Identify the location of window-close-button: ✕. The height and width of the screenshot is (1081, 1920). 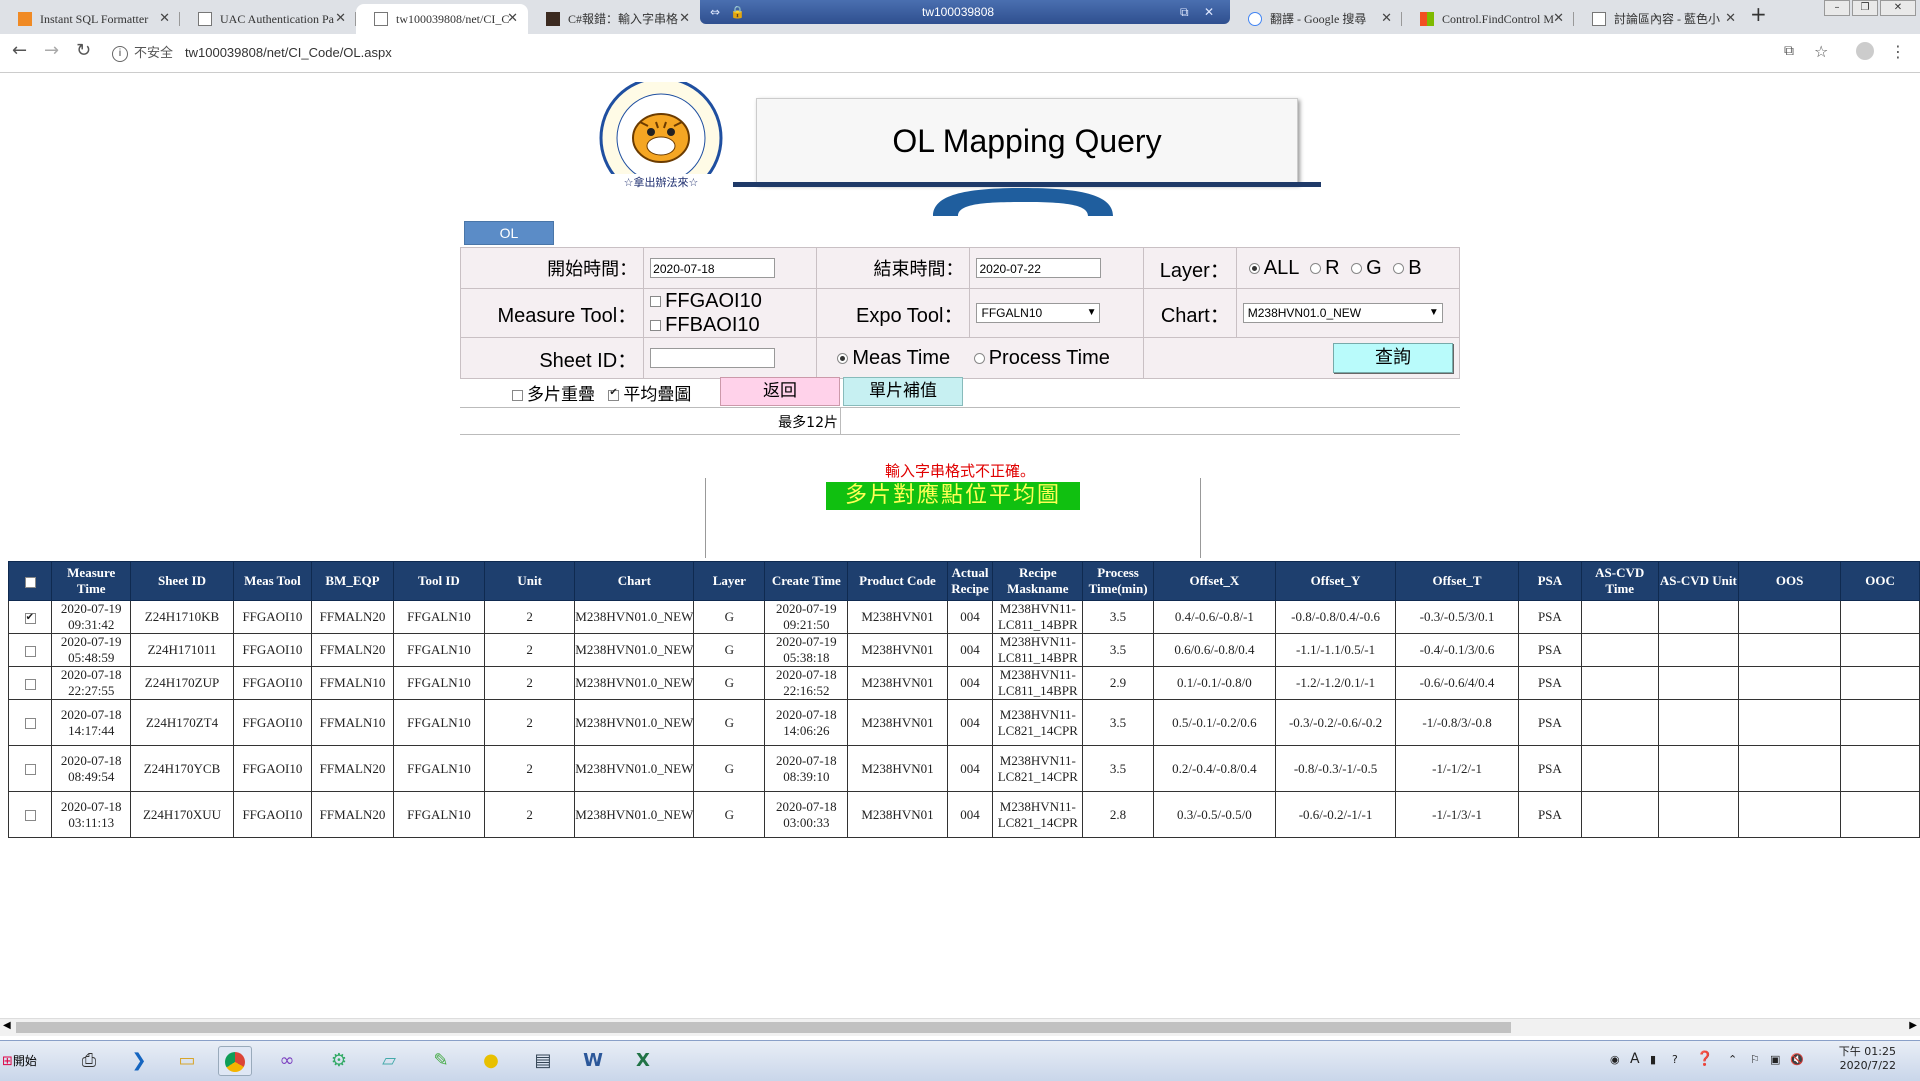
(1898, 8).